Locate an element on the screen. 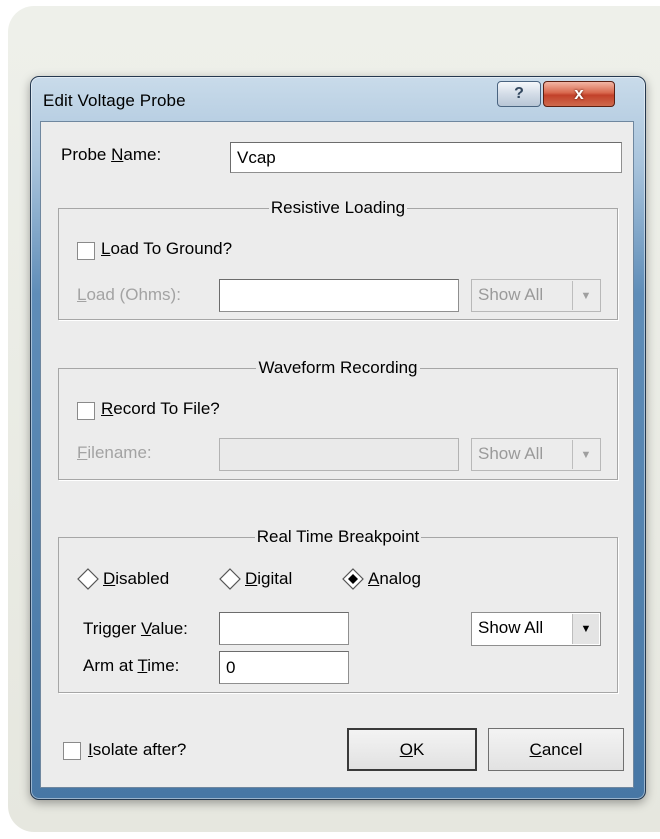 This screenshot has width=660, height=839. isolate-after-checkbox is located at coordinates (72, 751).